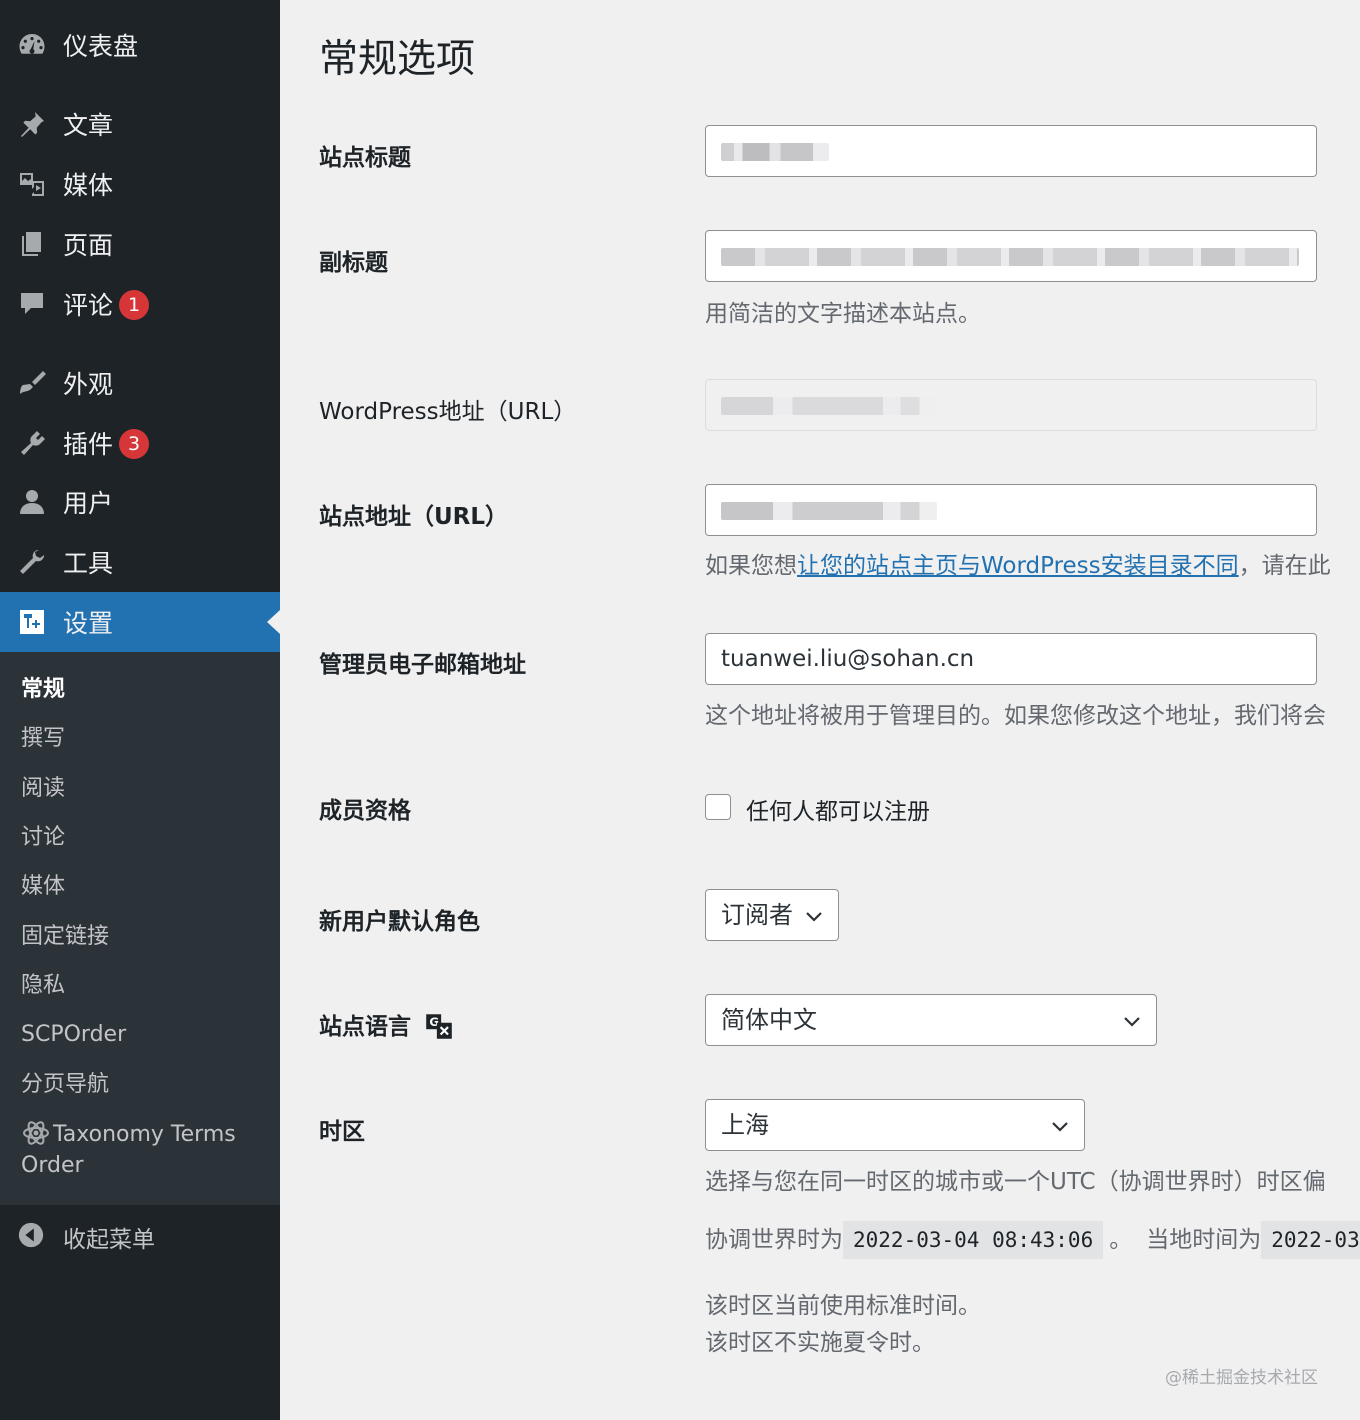  Describe the element at coordinates (422, 665) in the screenshot. I see `admin-email-label: 管理员电子邮箱地址` at that location.